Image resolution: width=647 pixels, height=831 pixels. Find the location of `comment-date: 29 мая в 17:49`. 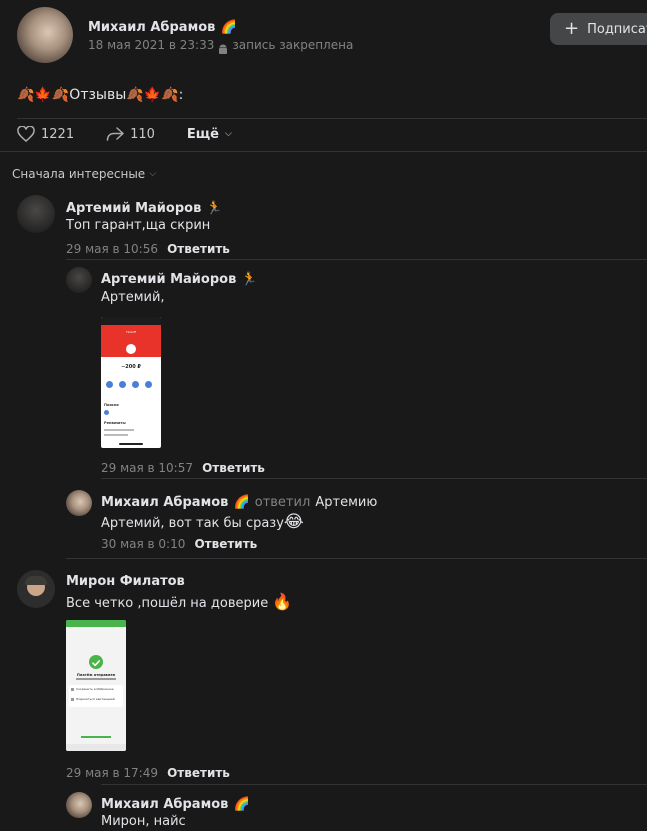

comment-date: 29 мая в 17:49 is located at coordinates (112, 773).